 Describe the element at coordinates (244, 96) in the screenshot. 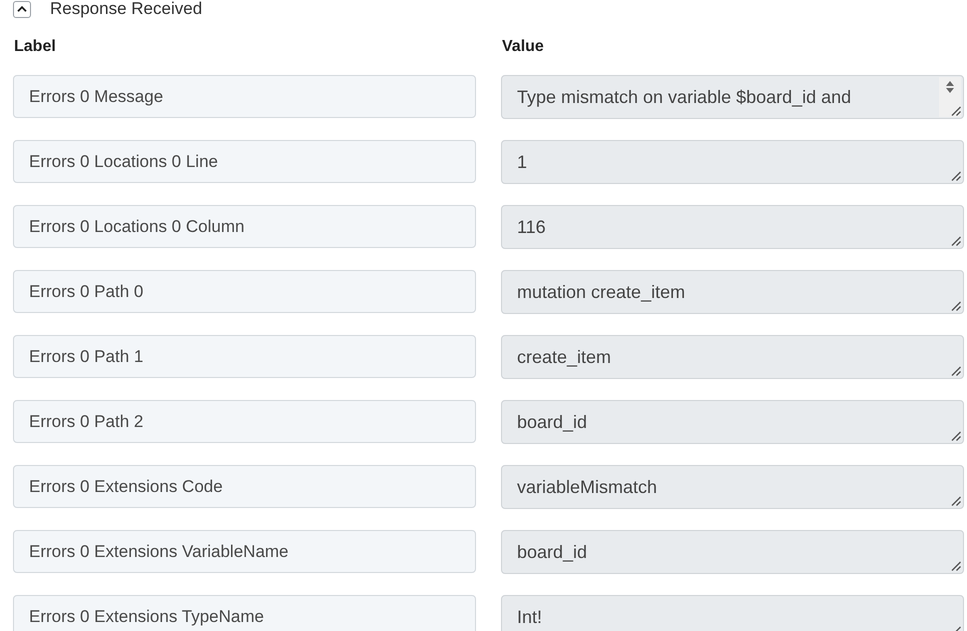

I see `label-field: Errors 0 Message` at that location.